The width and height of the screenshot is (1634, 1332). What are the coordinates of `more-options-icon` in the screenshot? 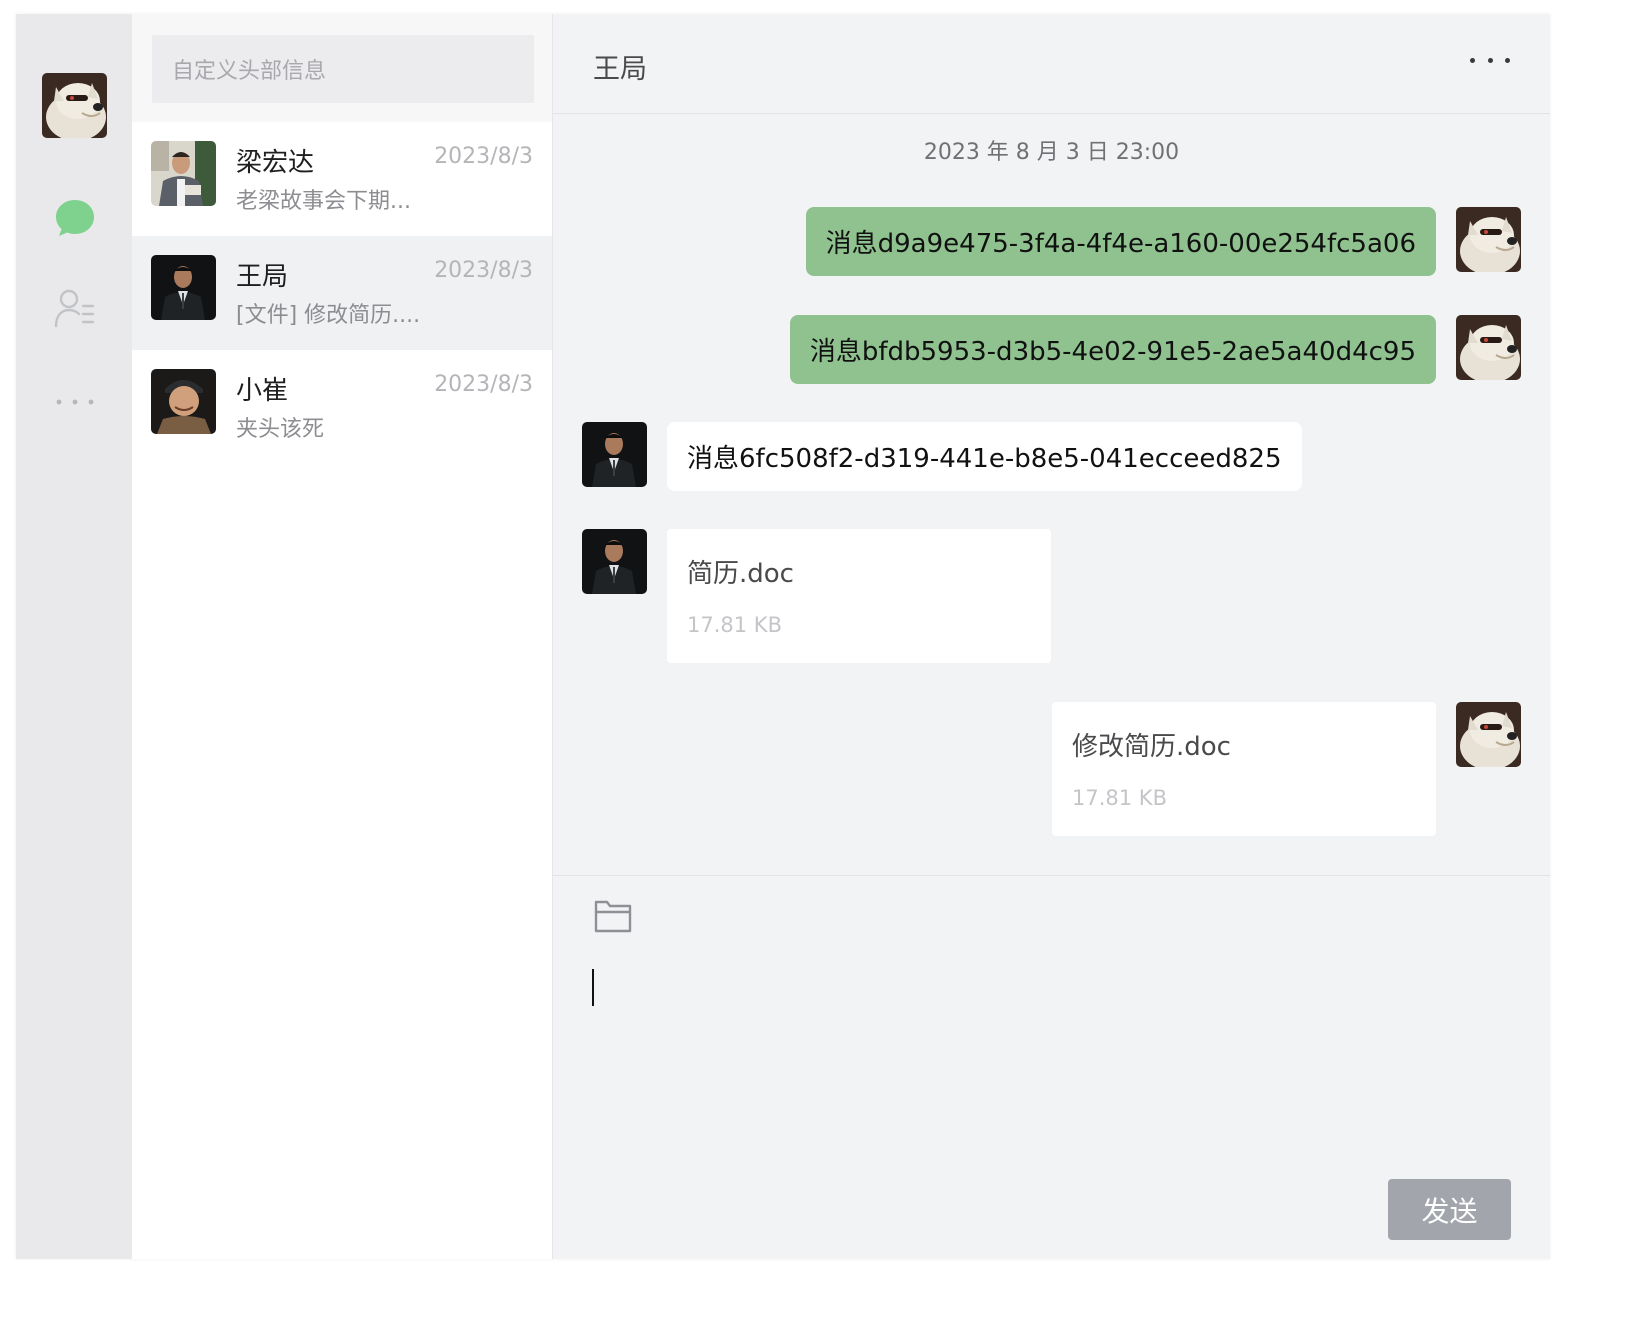 It's located at (1490, 60).